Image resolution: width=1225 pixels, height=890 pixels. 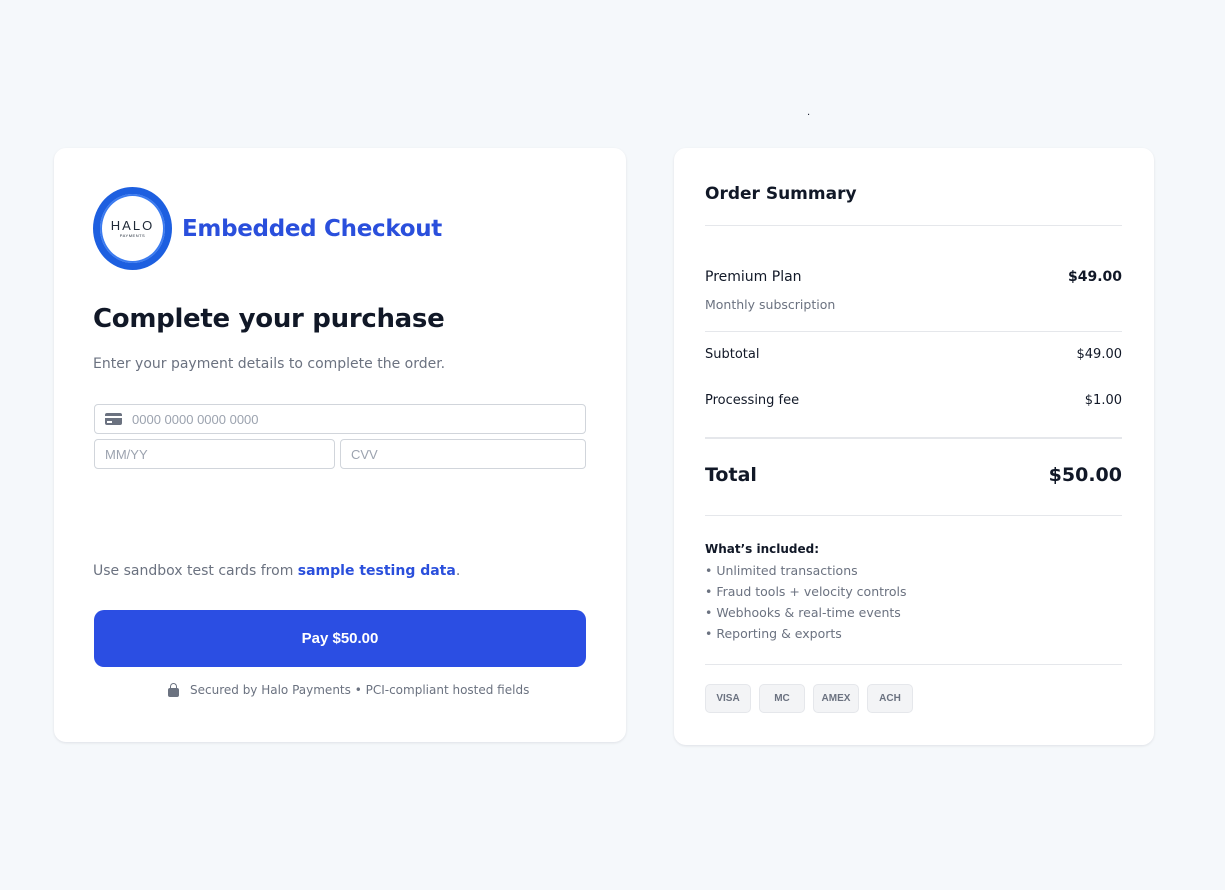 What do you see at coordinates (458, 571) in the screenshot?
I see `sandbox-note-suffix: .` at bounding box center [458, 571].